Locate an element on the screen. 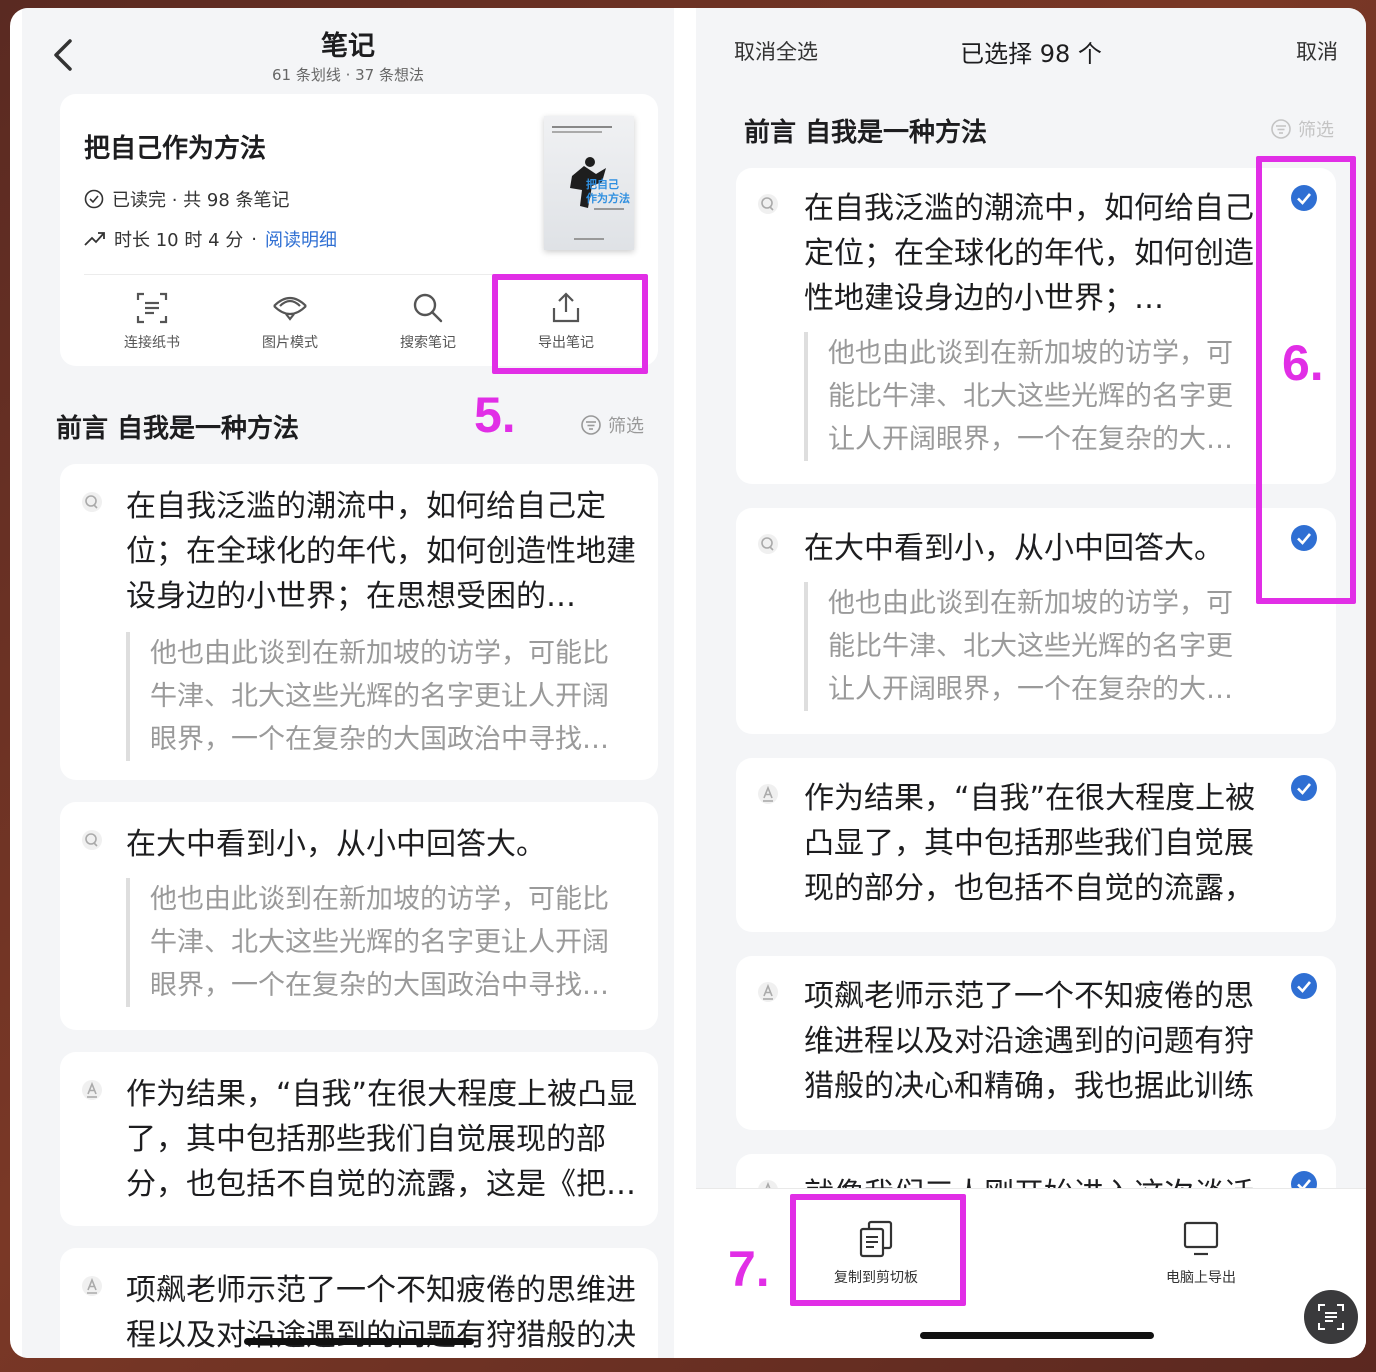 This screenshot has width=1376, height=1372. image-mode-icon is located at coordinates (290, 308).